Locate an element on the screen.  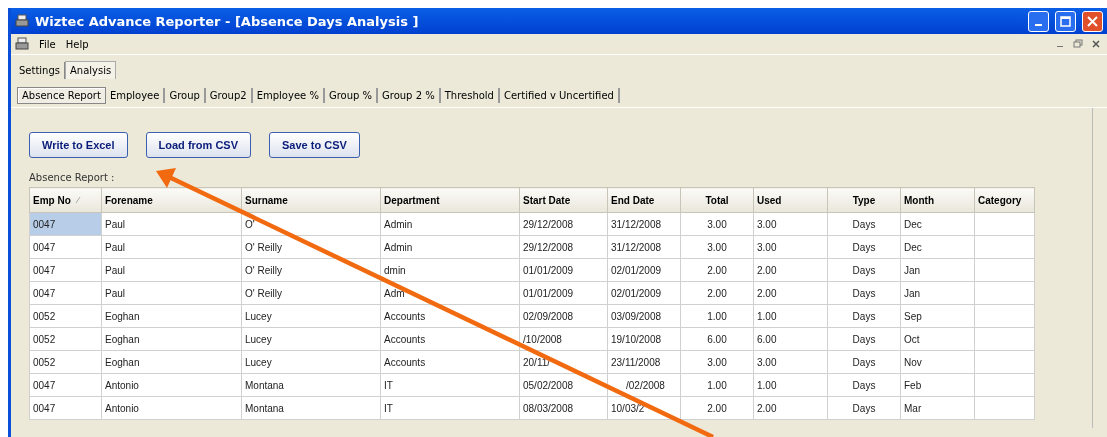
table-cell: Adm is located at coordinates (450, 293).